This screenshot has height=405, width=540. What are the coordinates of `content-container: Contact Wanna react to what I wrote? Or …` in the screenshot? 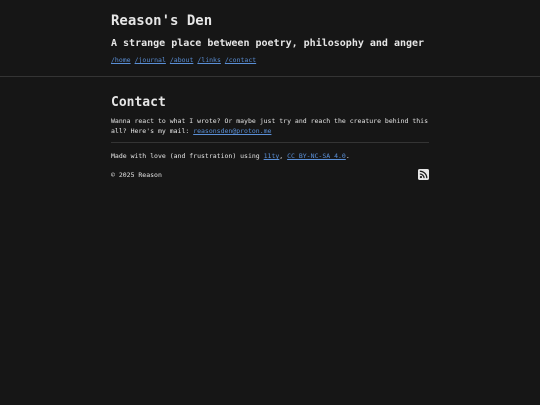 It's located at (270, 128).